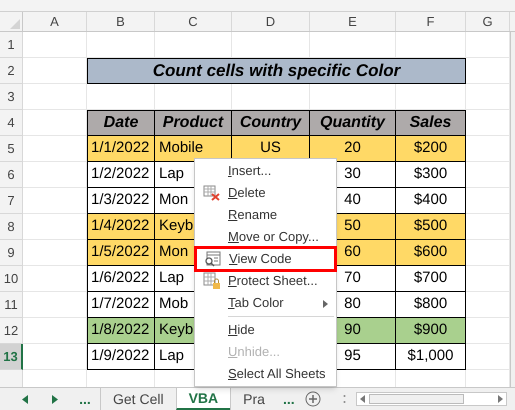 The image size is (515, 410). What do you see at coordinates (353, 149) in the screenshot?
I see `table-cell: 20` at bounding box center [353, 149].